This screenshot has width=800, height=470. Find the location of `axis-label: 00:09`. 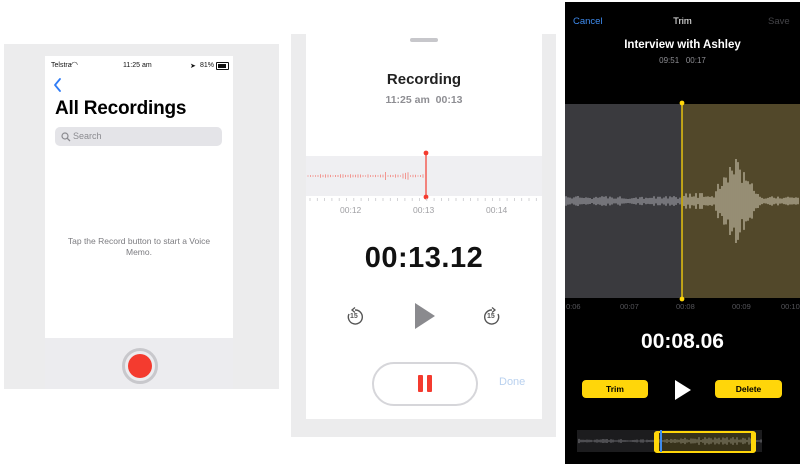

axis-label: 00:09 is located at coordinates (741, 306).